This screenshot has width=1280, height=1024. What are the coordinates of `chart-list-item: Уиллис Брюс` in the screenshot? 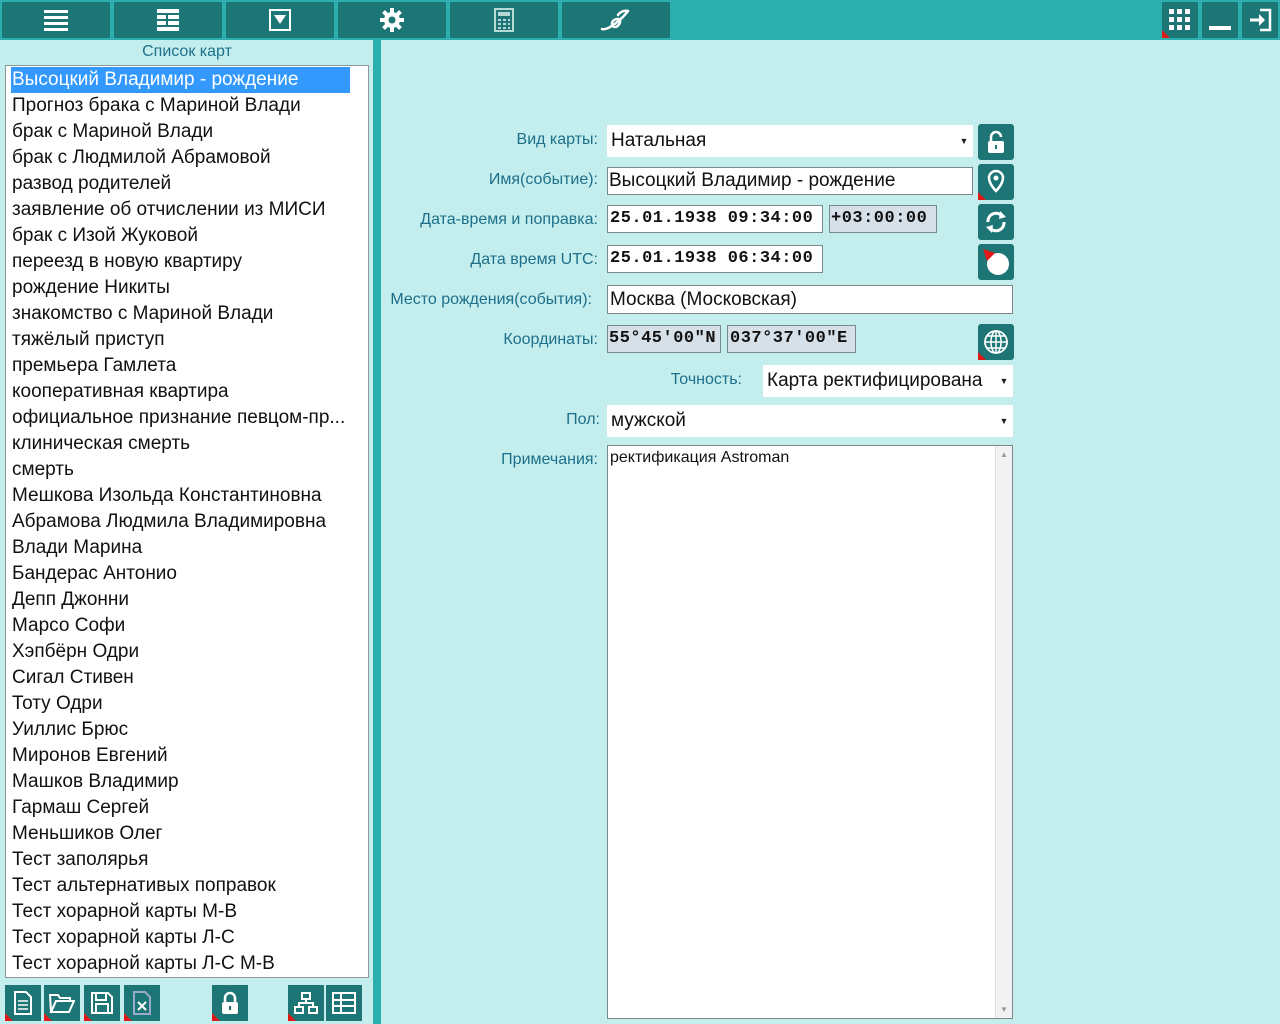 It's located at (180, 730).